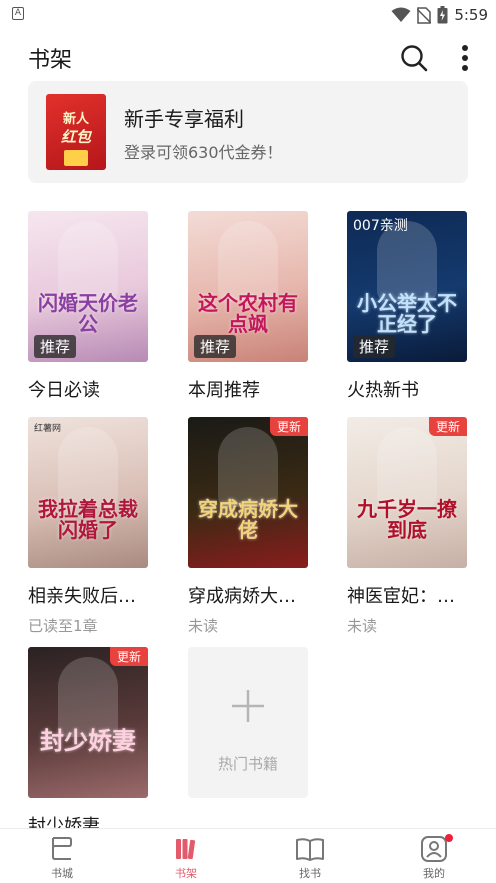 The width and height of the screenshot is (496, 883). Describe the element at coordinates (407, 519) in the screenshot. I see `cover-title-text: 九千岁一撩到底` at that location.